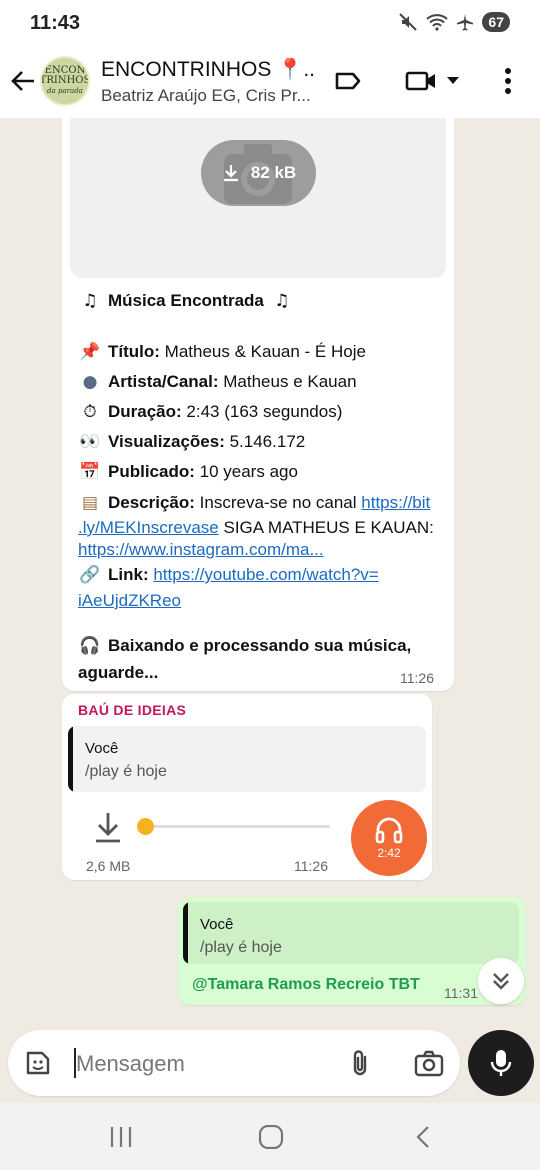 The height and width of the screenshot is (1170, 540). What do you see at coordinates (429, 1063) in the screenshot?
I see `camera-icon` at bounding box center [429, 1063].